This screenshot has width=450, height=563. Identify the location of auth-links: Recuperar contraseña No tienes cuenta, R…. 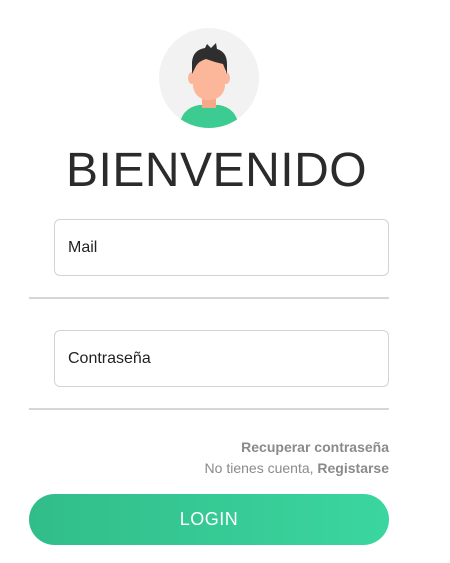
(297, 458).